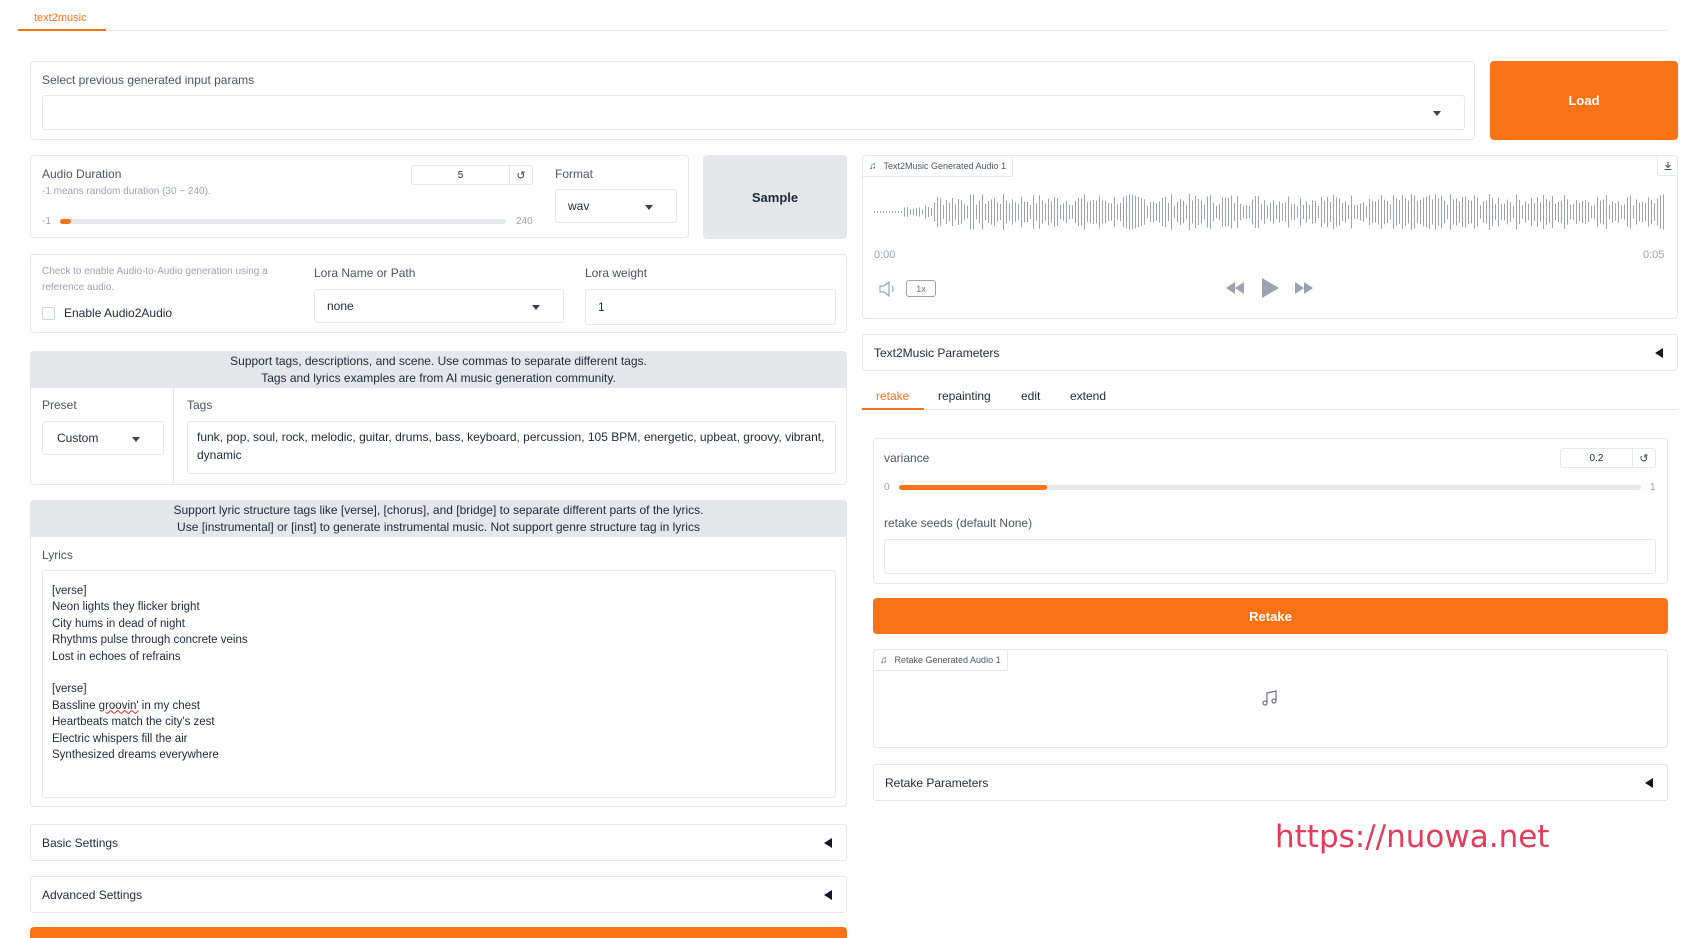  I want to click on tab-text2music: text2music, so click(60, 18).